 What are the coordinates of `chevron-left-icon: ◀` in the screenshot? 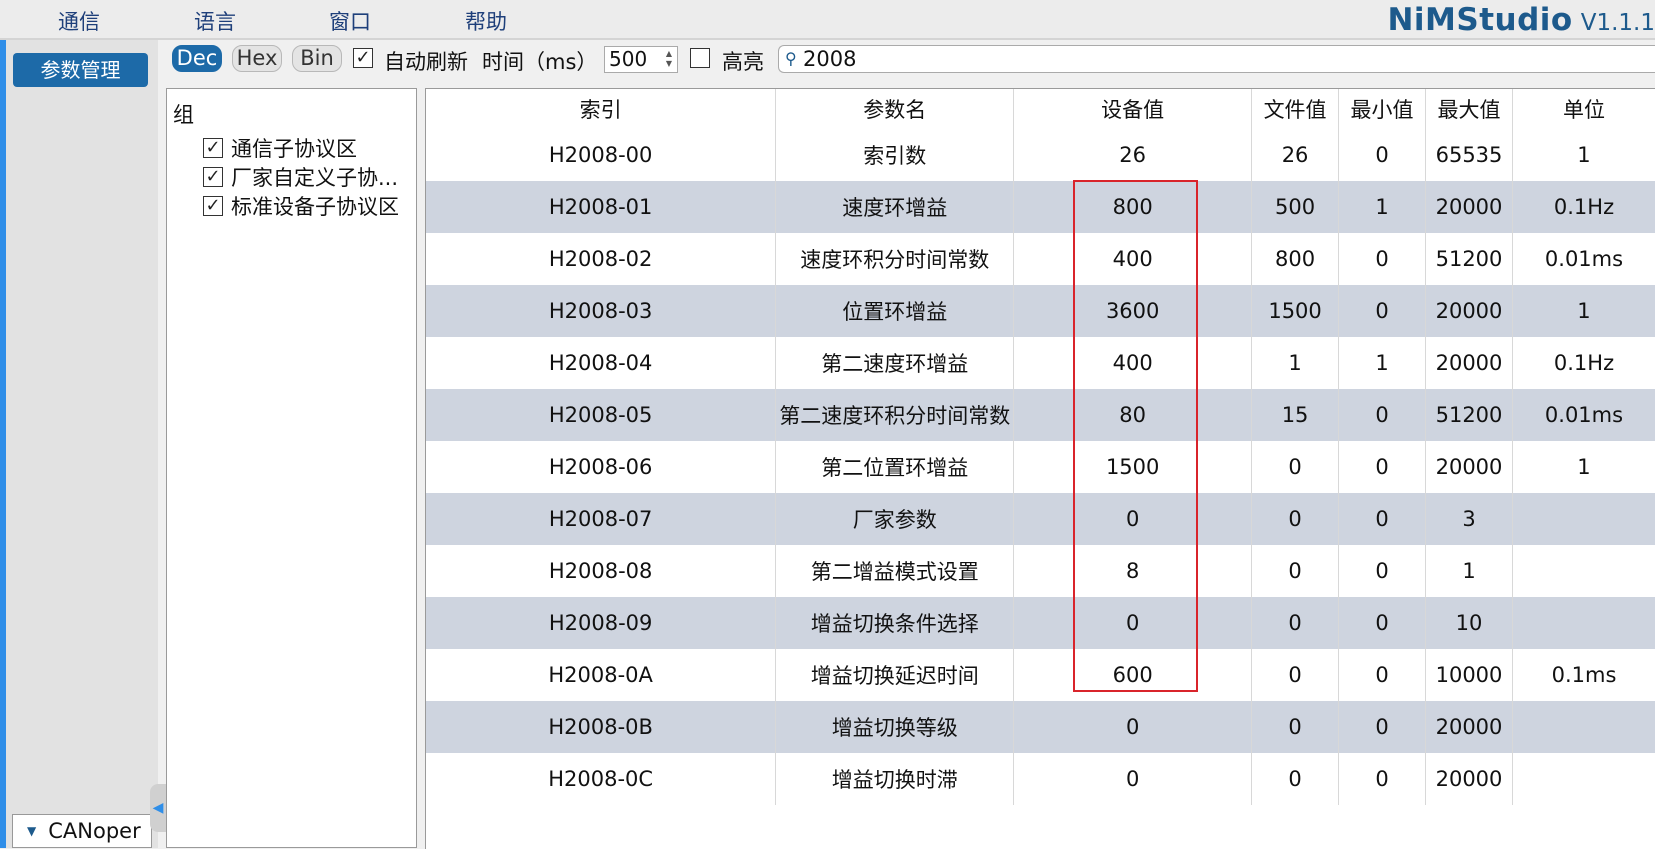 It's located at (158, 808).